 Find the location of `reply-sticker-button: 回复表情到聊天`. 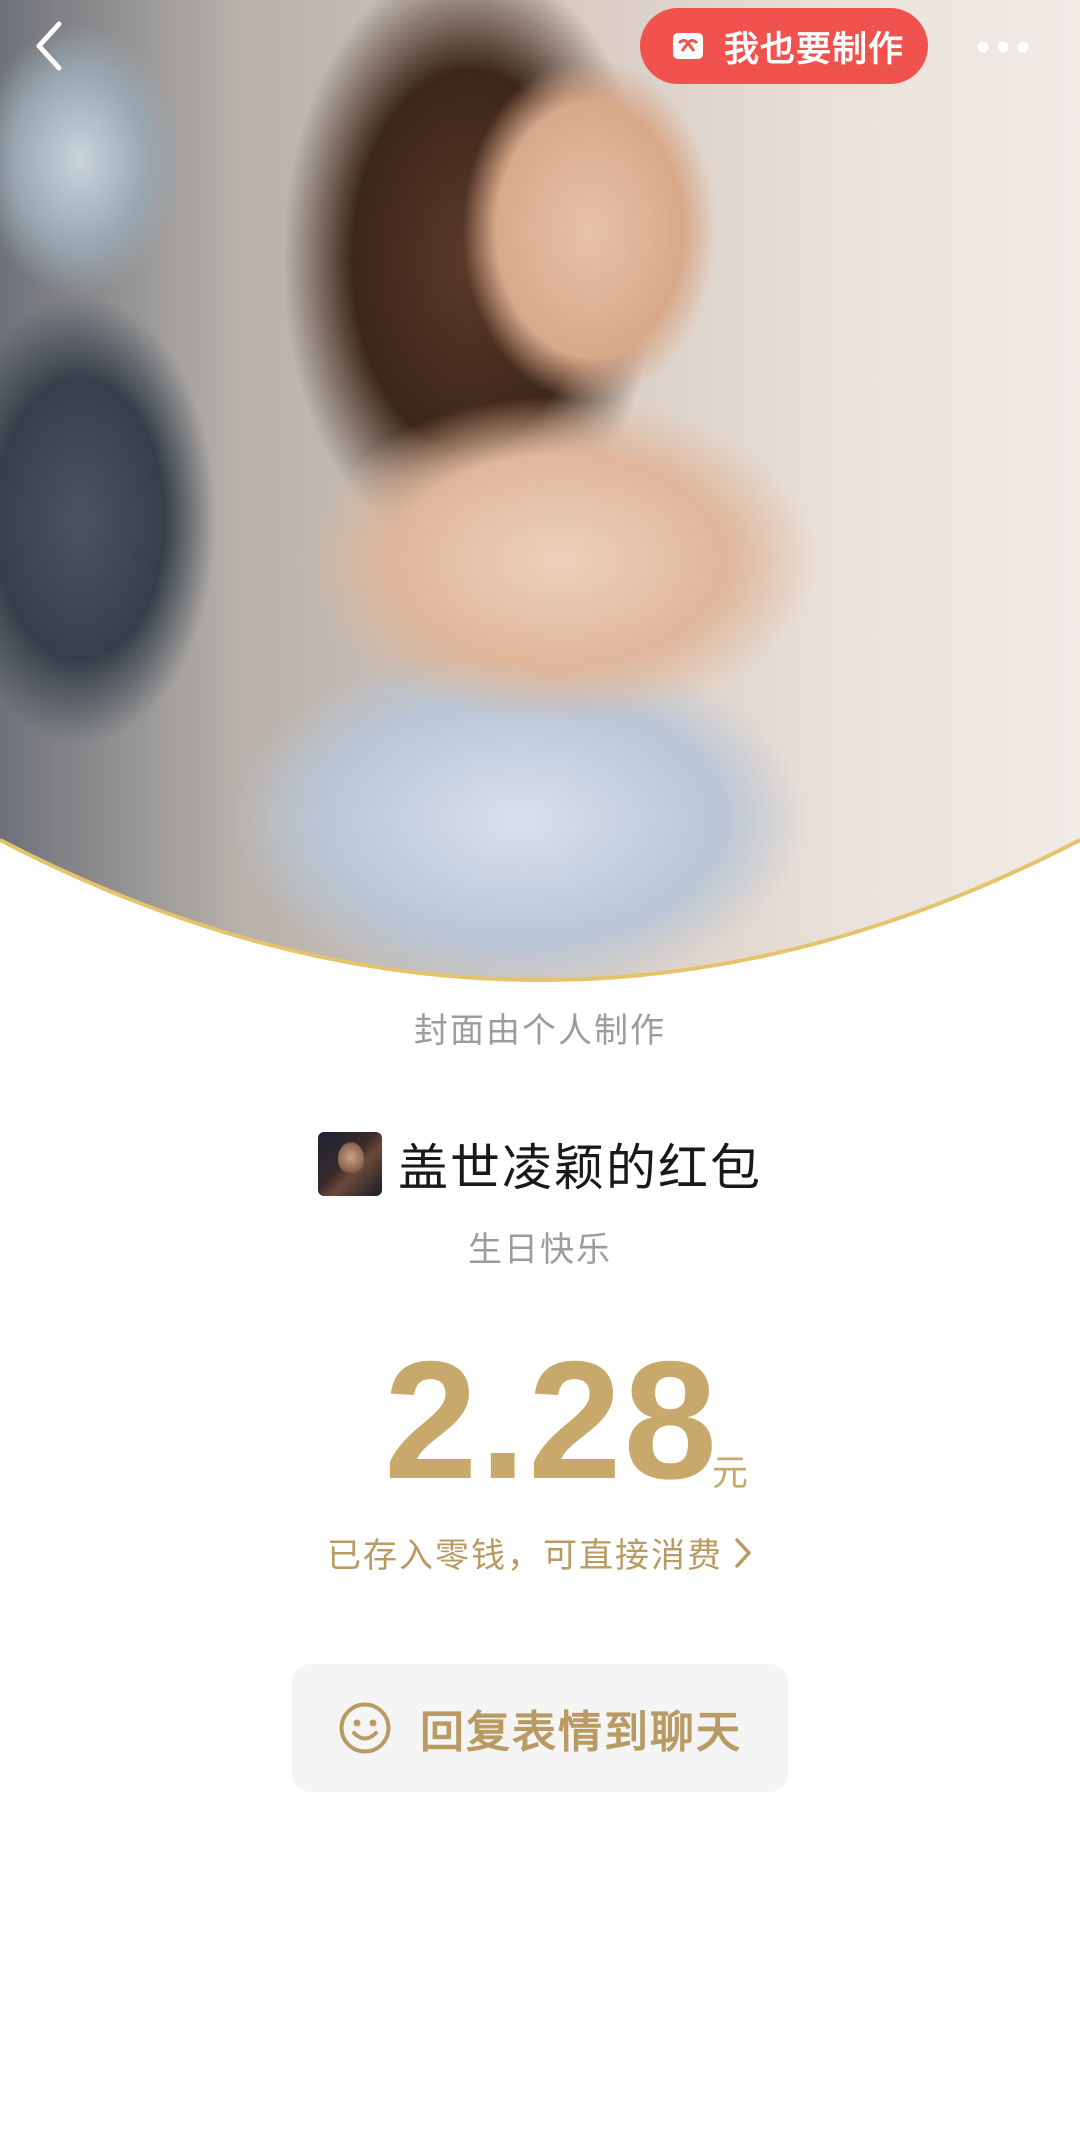

reply-sticker-button: 回复表情到聊天 is located at coordinates (540, 1728).